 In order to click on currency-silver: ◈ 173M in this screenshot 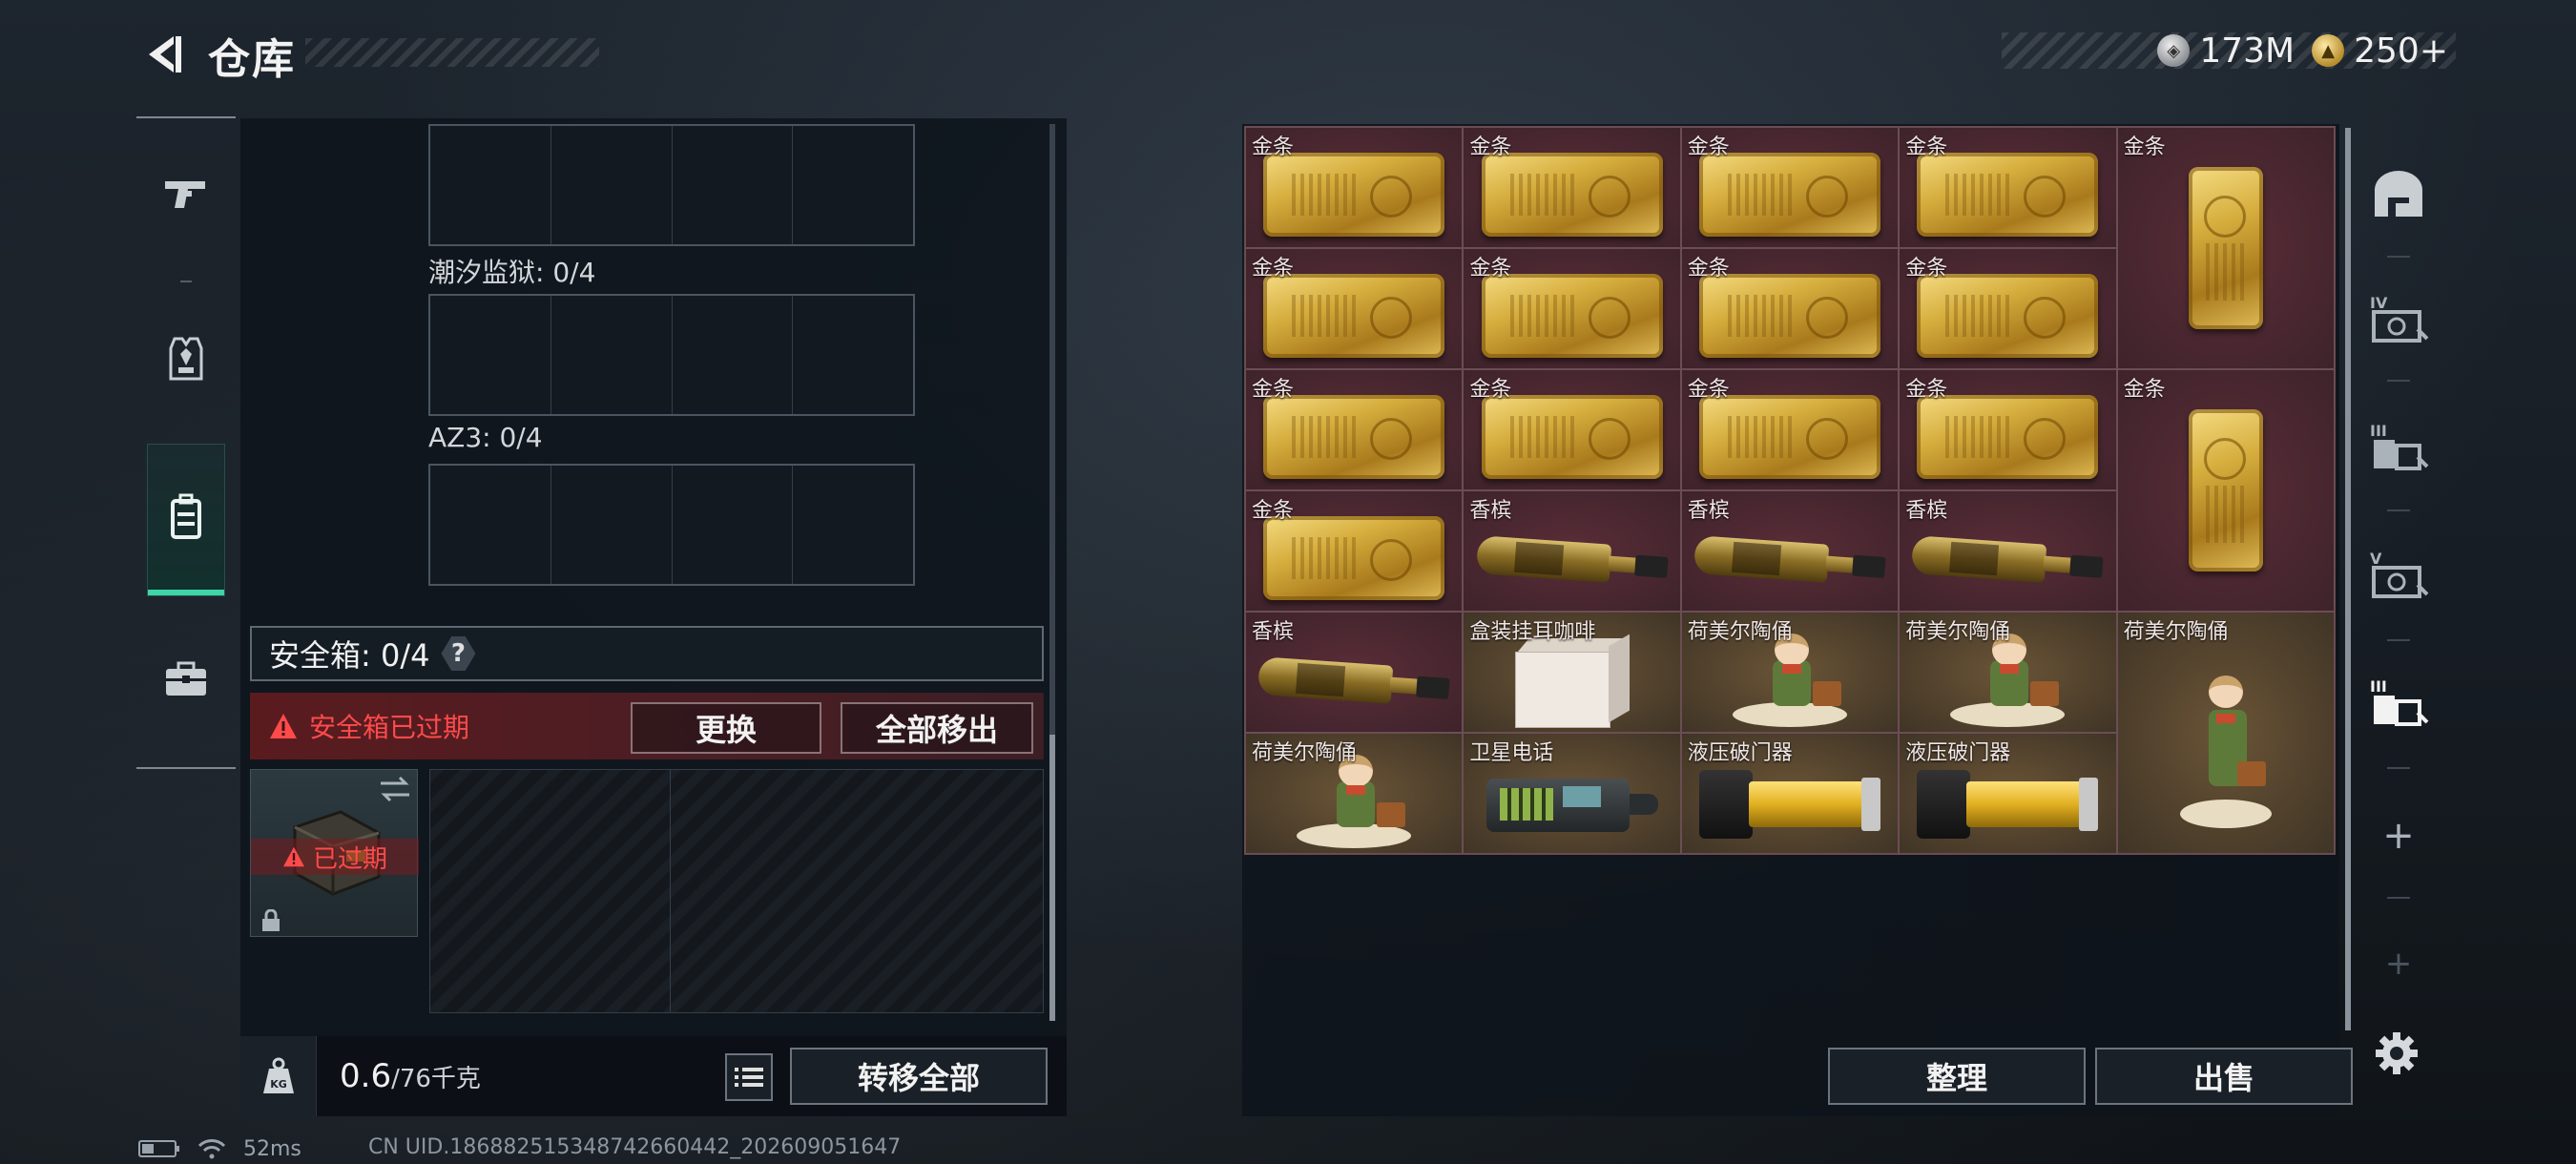, I will do `click(2226, 51)`.